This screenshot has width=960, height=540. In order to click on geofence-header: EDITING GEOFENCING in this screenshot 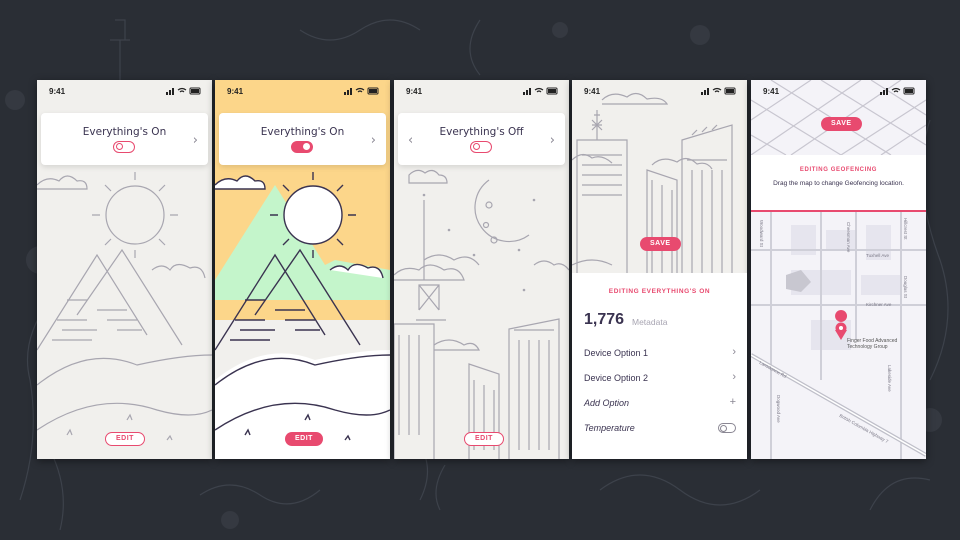, I will do `click(838, 170)`.